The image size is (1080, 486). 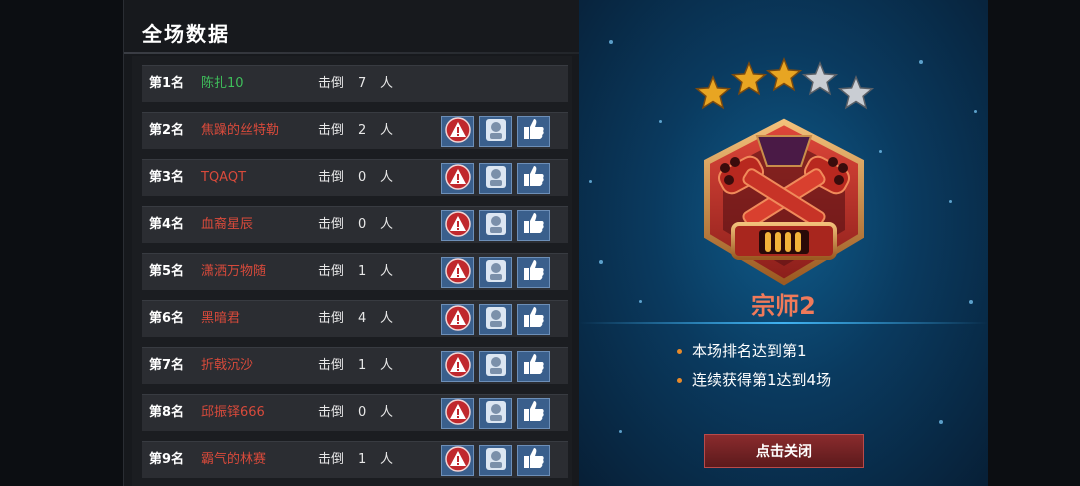 I want to click on rank-row: 第4名 血裔星辰 击倒 0 人, so click(x=355, y=224).